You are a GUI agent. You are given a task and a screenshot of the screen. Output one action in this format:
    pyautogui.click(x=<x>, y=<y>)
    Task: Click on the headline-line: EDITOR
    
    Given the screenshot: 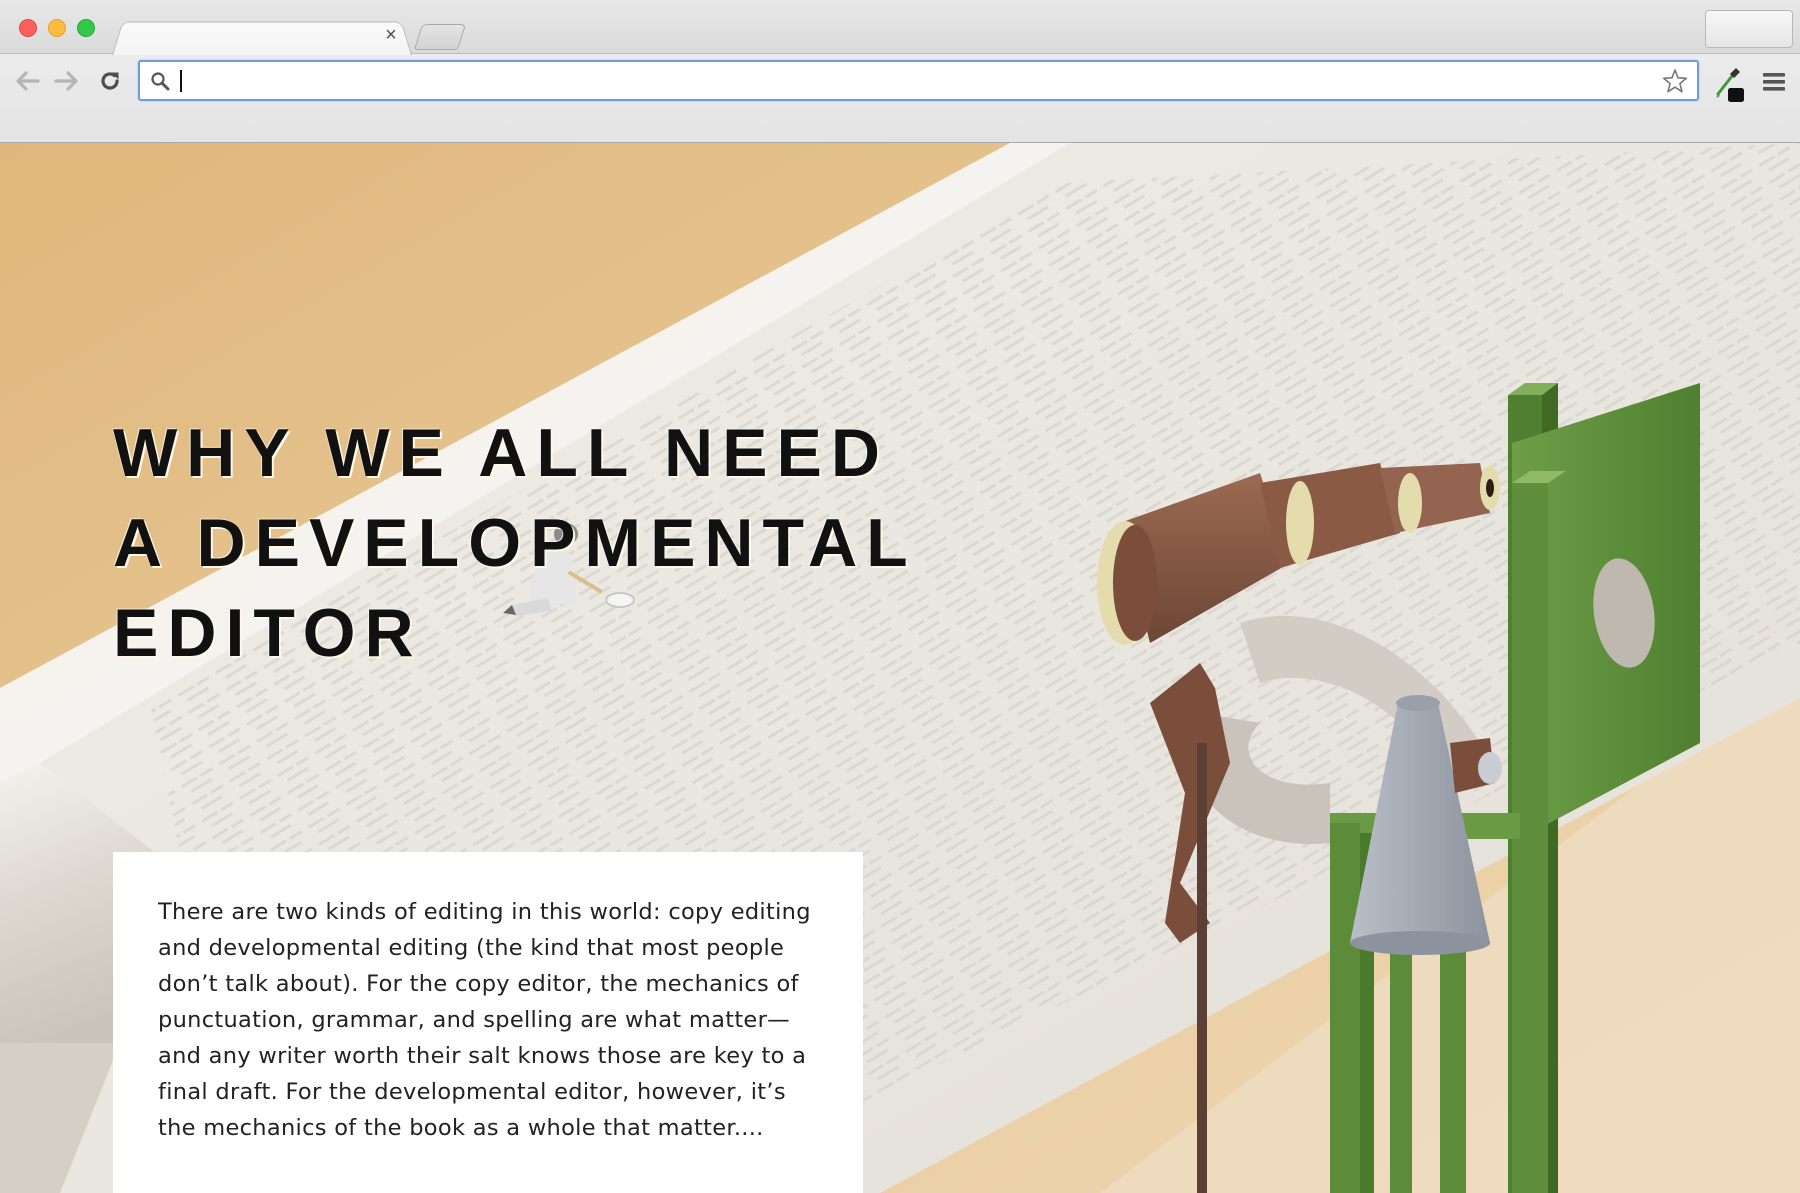 What is the action you would take?
    pyautogui.click(x=268, y=633)
    